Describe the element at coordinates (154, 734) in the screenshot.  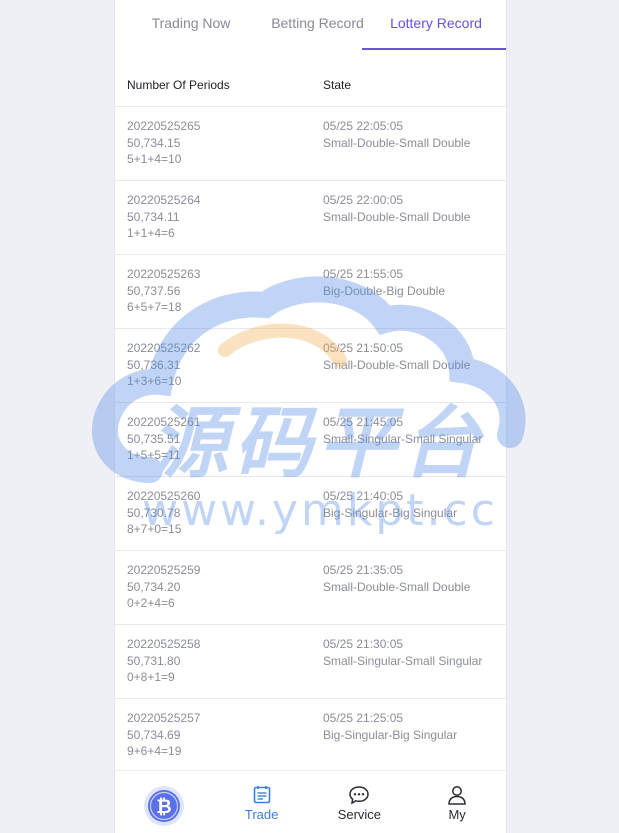
I see `price-value: 50,734.69` at that location.